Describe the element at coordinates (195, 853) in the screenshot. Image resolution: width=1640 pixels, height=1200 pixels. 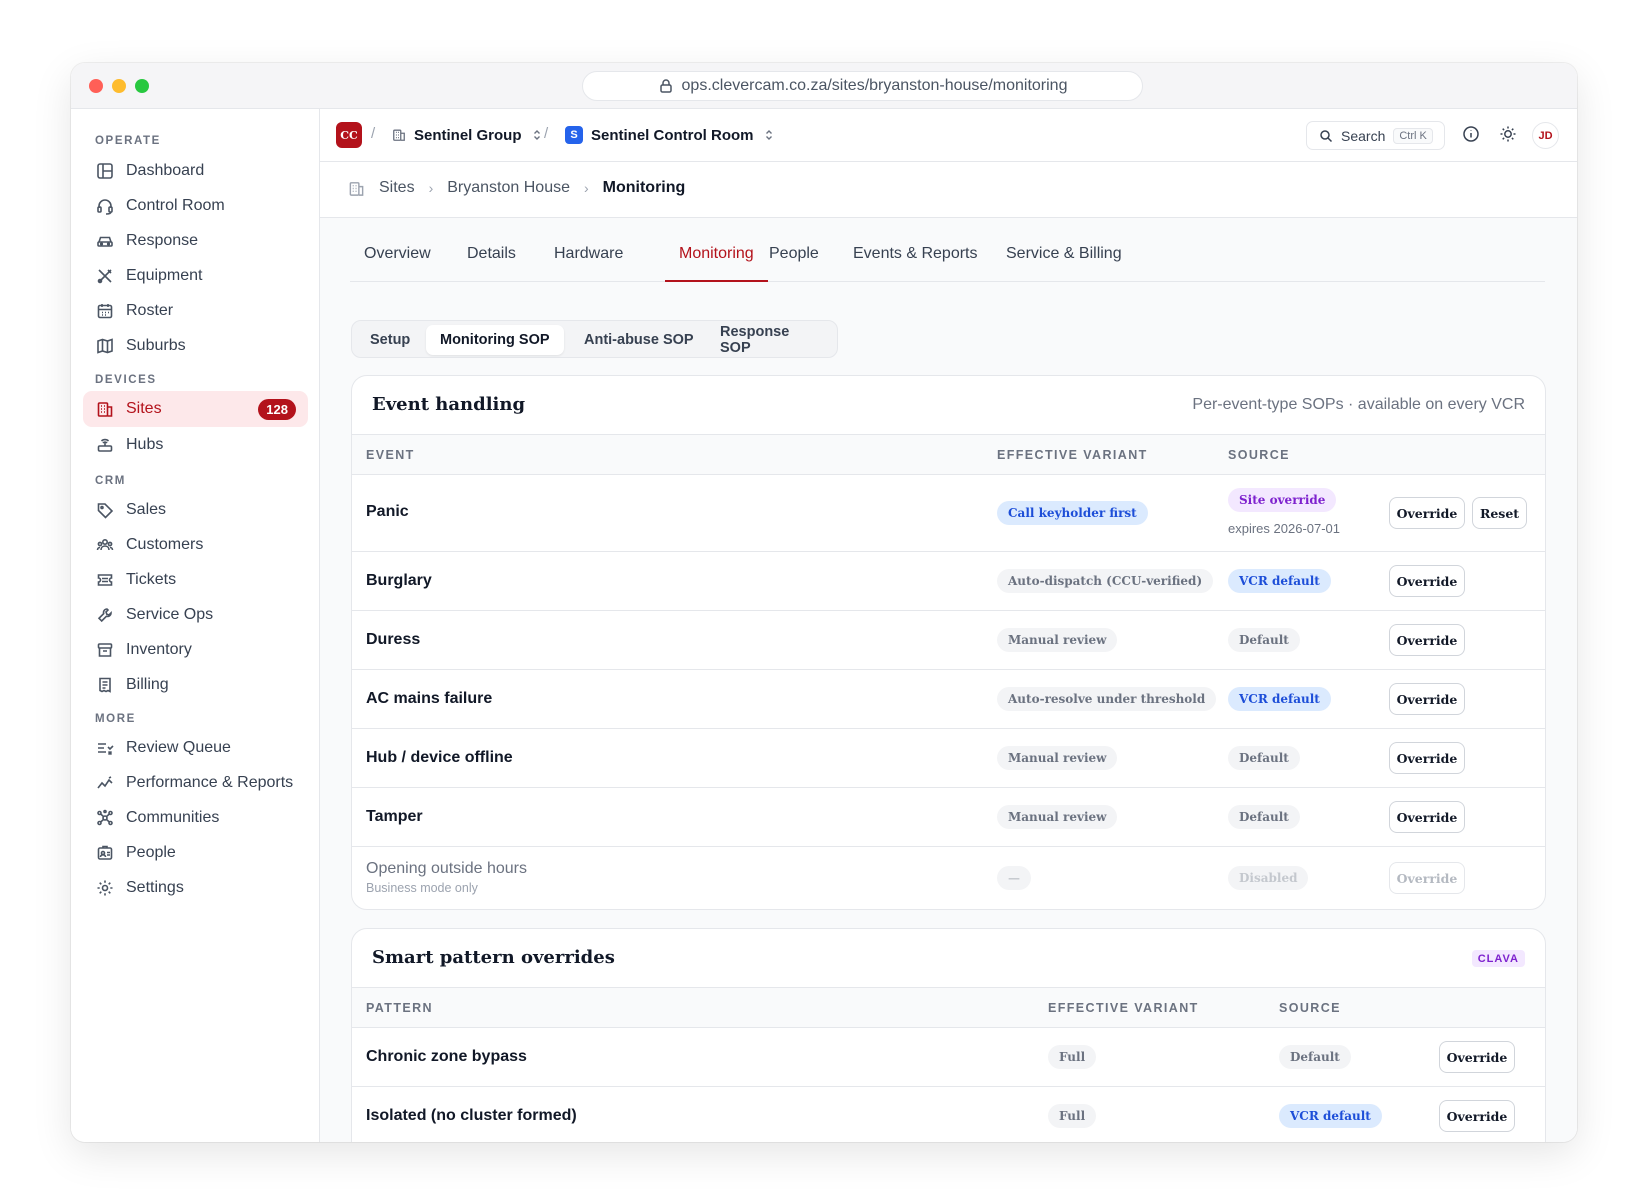
I see `sidebar-item-people: People` at that location.